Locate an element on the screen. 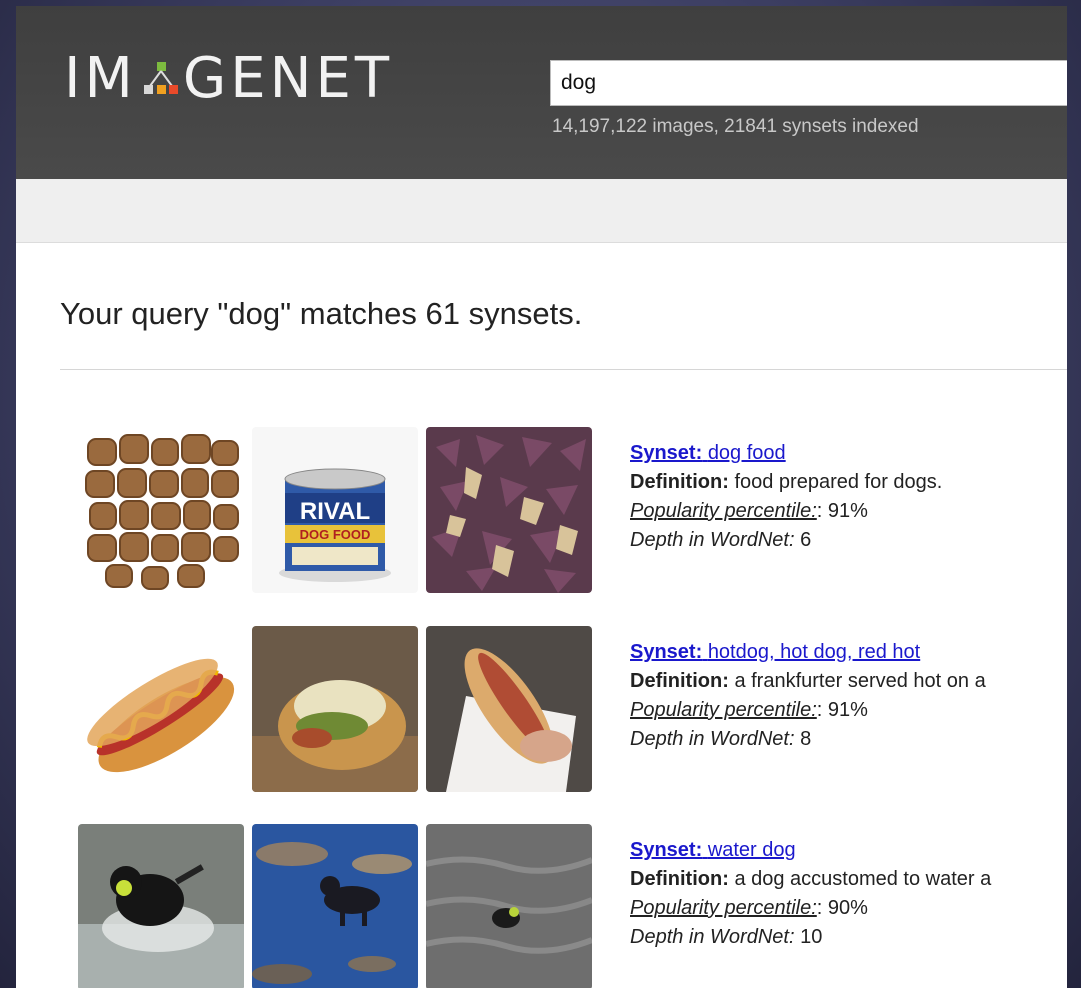 The height and width of the screenshot is (988, 1081). hotdog-mustard-image is located at coordinates (161, 709).